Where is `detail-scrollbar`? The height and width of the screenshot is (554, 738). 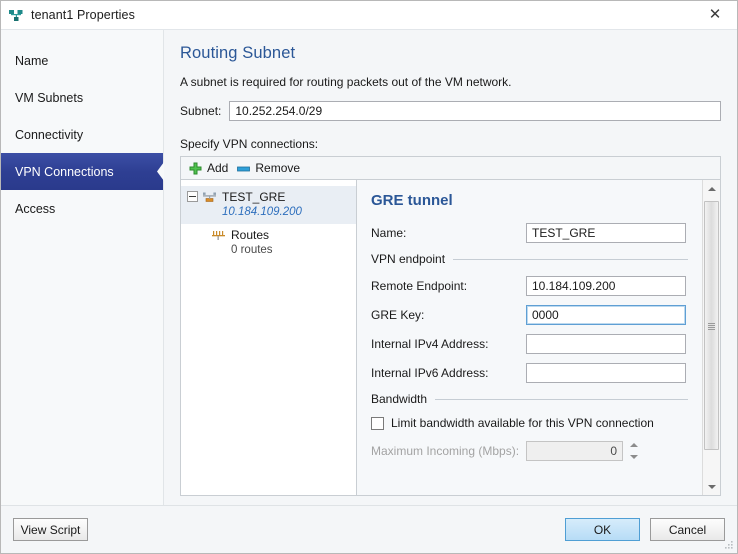 detail-scrollbar is located at coordinates (711, 337).